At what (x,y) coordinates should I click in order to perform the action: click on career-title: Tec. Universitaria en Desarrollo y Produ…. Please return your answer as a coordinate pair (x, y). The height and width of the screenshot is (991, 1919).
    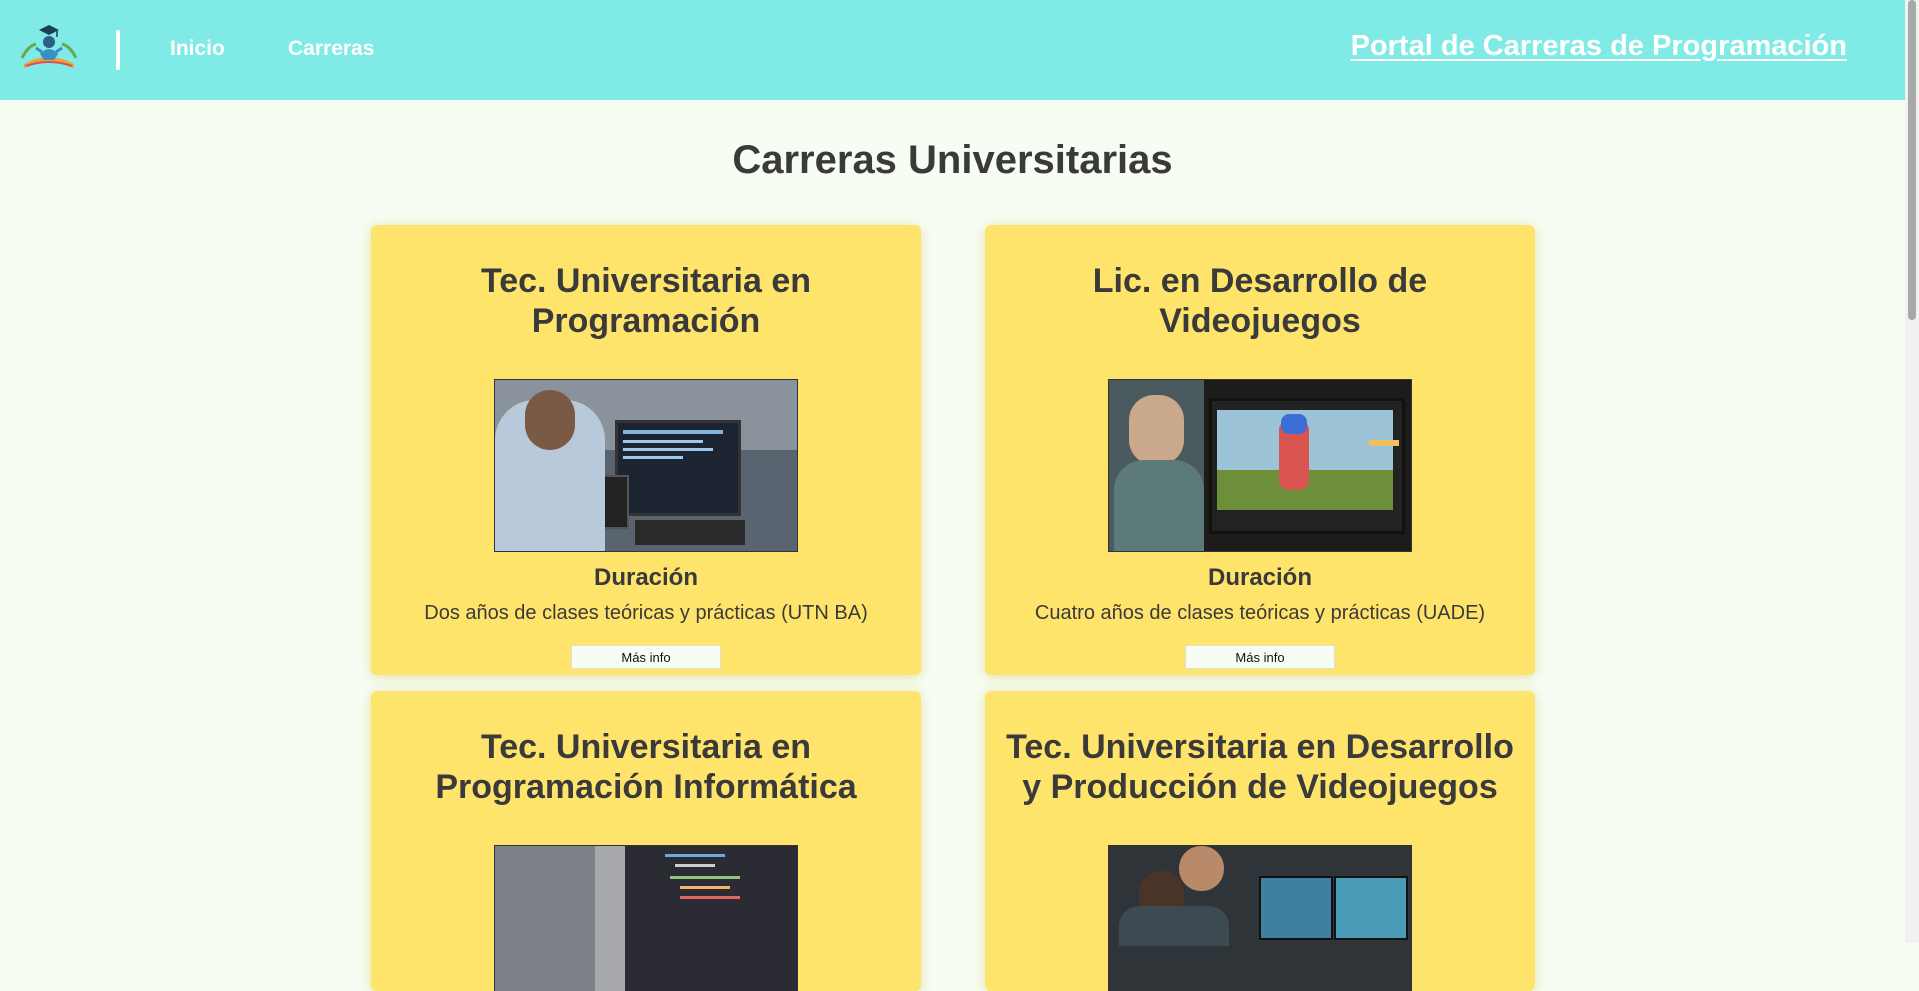
    Looking at the image, I should click on (1260, 767).